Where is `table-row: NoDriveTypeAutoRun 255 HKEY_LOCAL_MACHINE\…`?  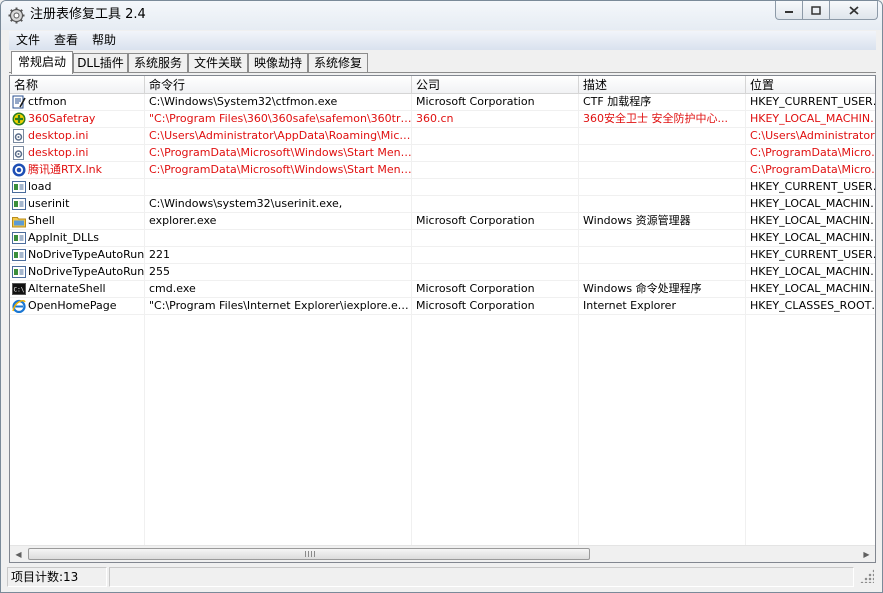 table-row: NoDriveTypeAutoRun 255 HKEY_LOCAL_MACHINE\… is located at coordinates (442, 272).